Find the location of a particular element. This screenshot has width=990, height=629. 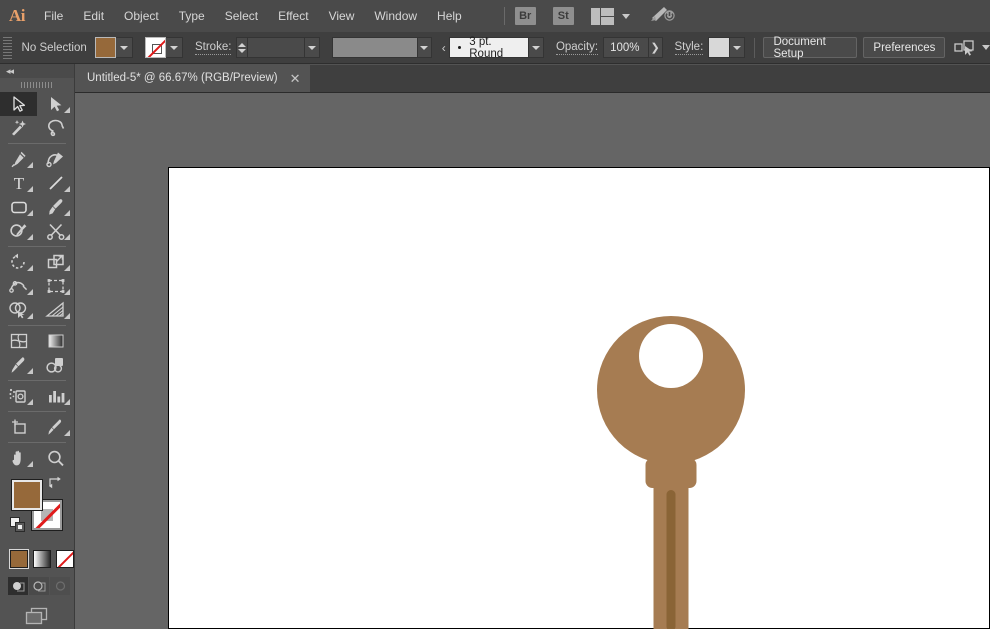

curvature-tool is located at coordinates (55, 159).